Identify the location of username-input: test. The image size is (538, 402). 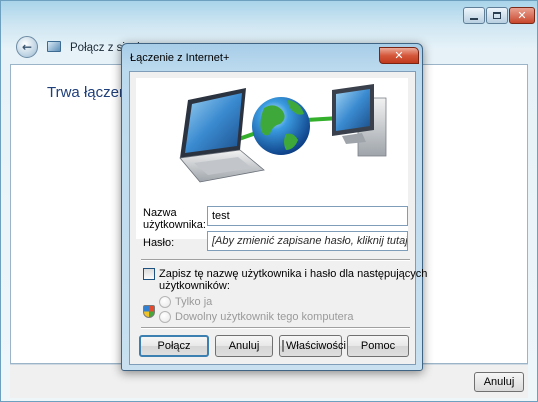
(307, 216).